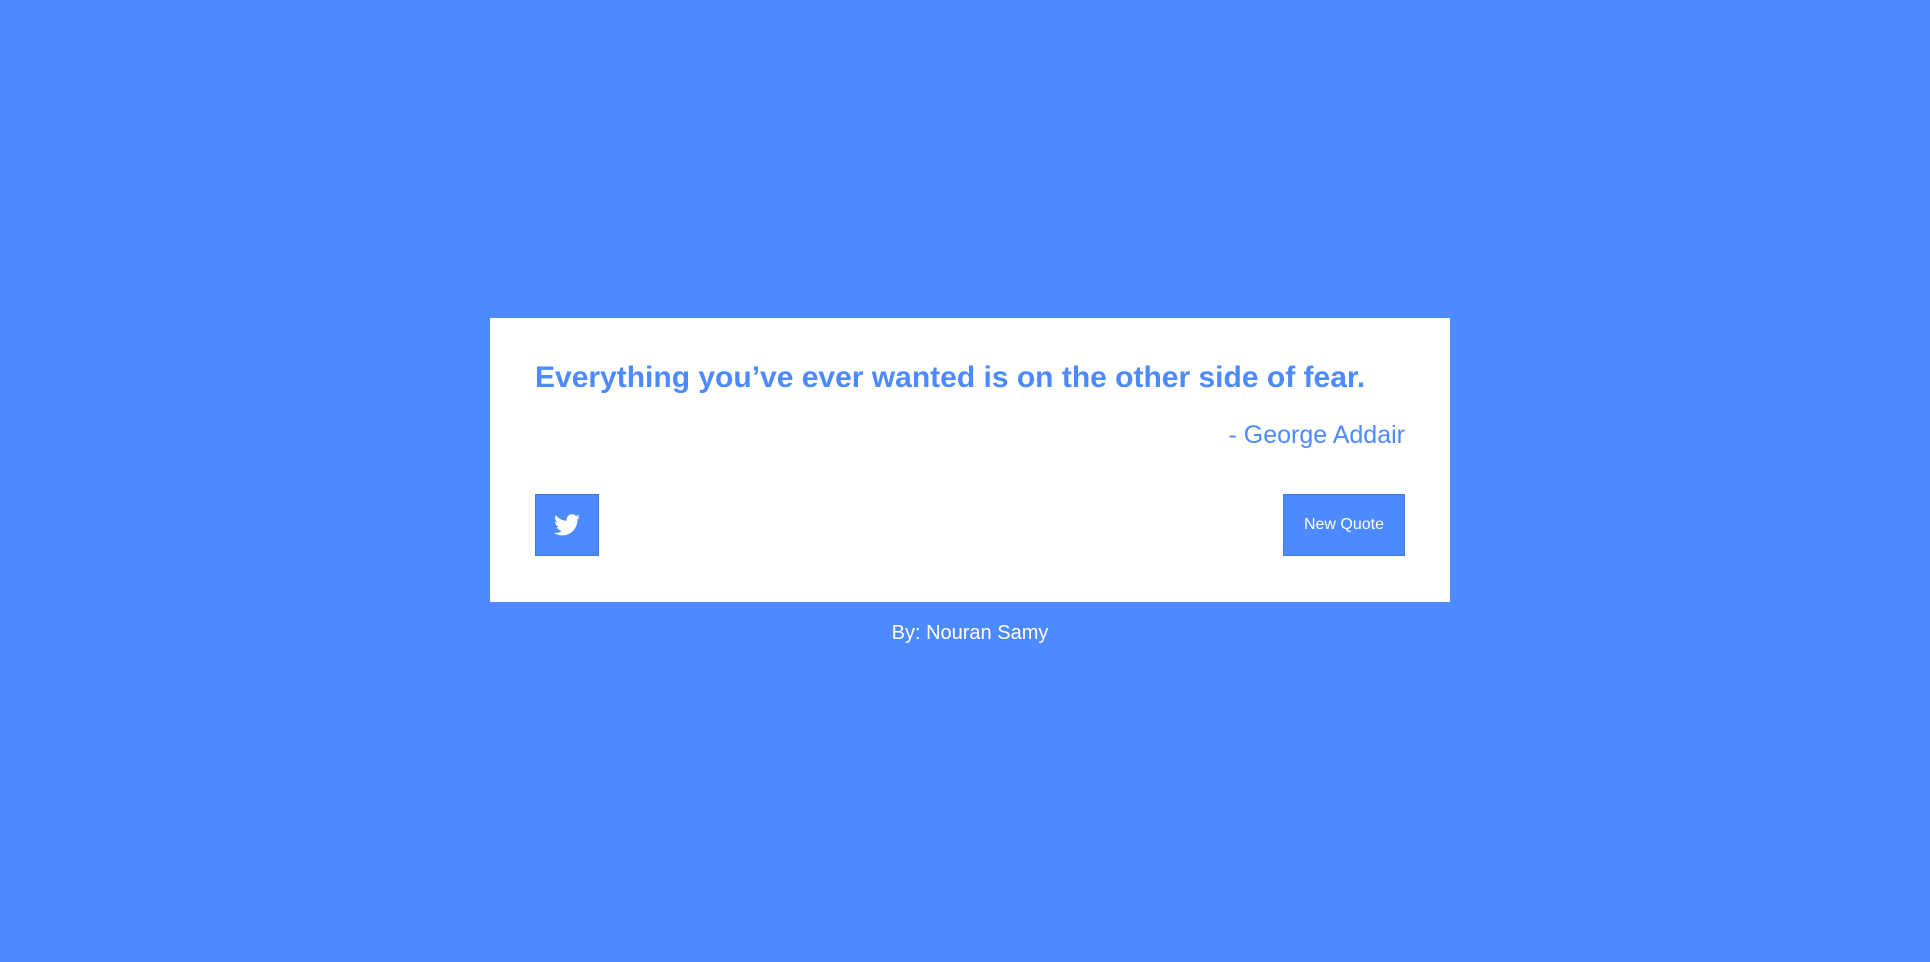  What do you see at coordinates (1344, 525) in the screenshot?
I see `new-quote-button: New Quote` at bounding box center [1344, 525].